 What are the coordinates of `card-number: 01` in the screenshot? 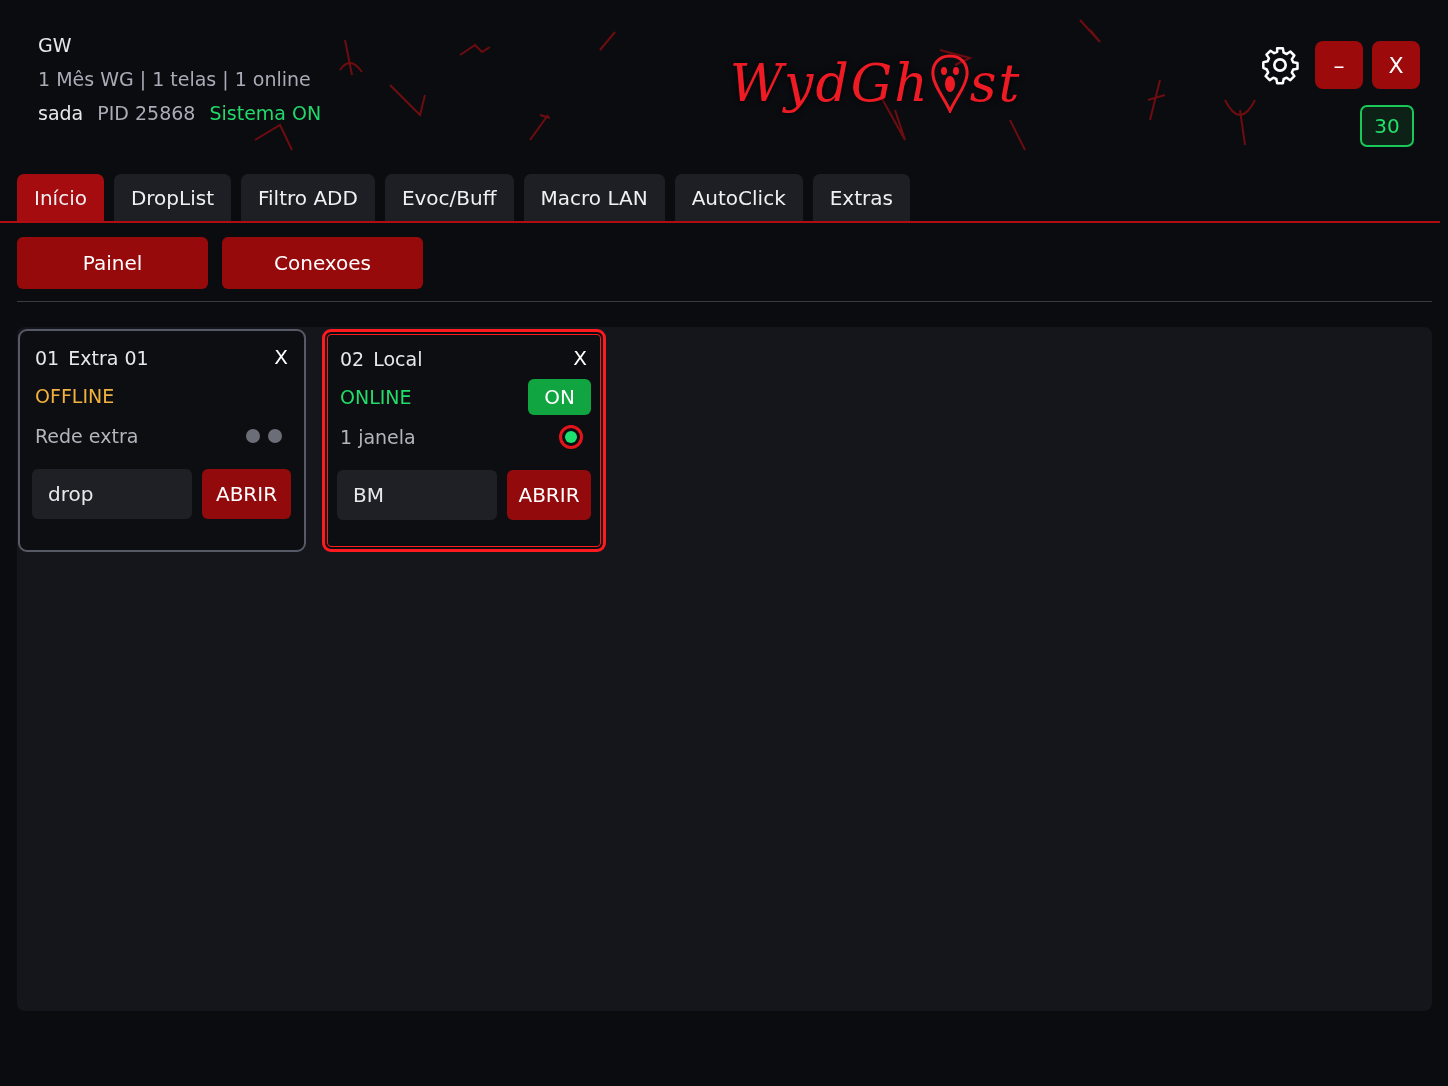 It's located at (47, 358).